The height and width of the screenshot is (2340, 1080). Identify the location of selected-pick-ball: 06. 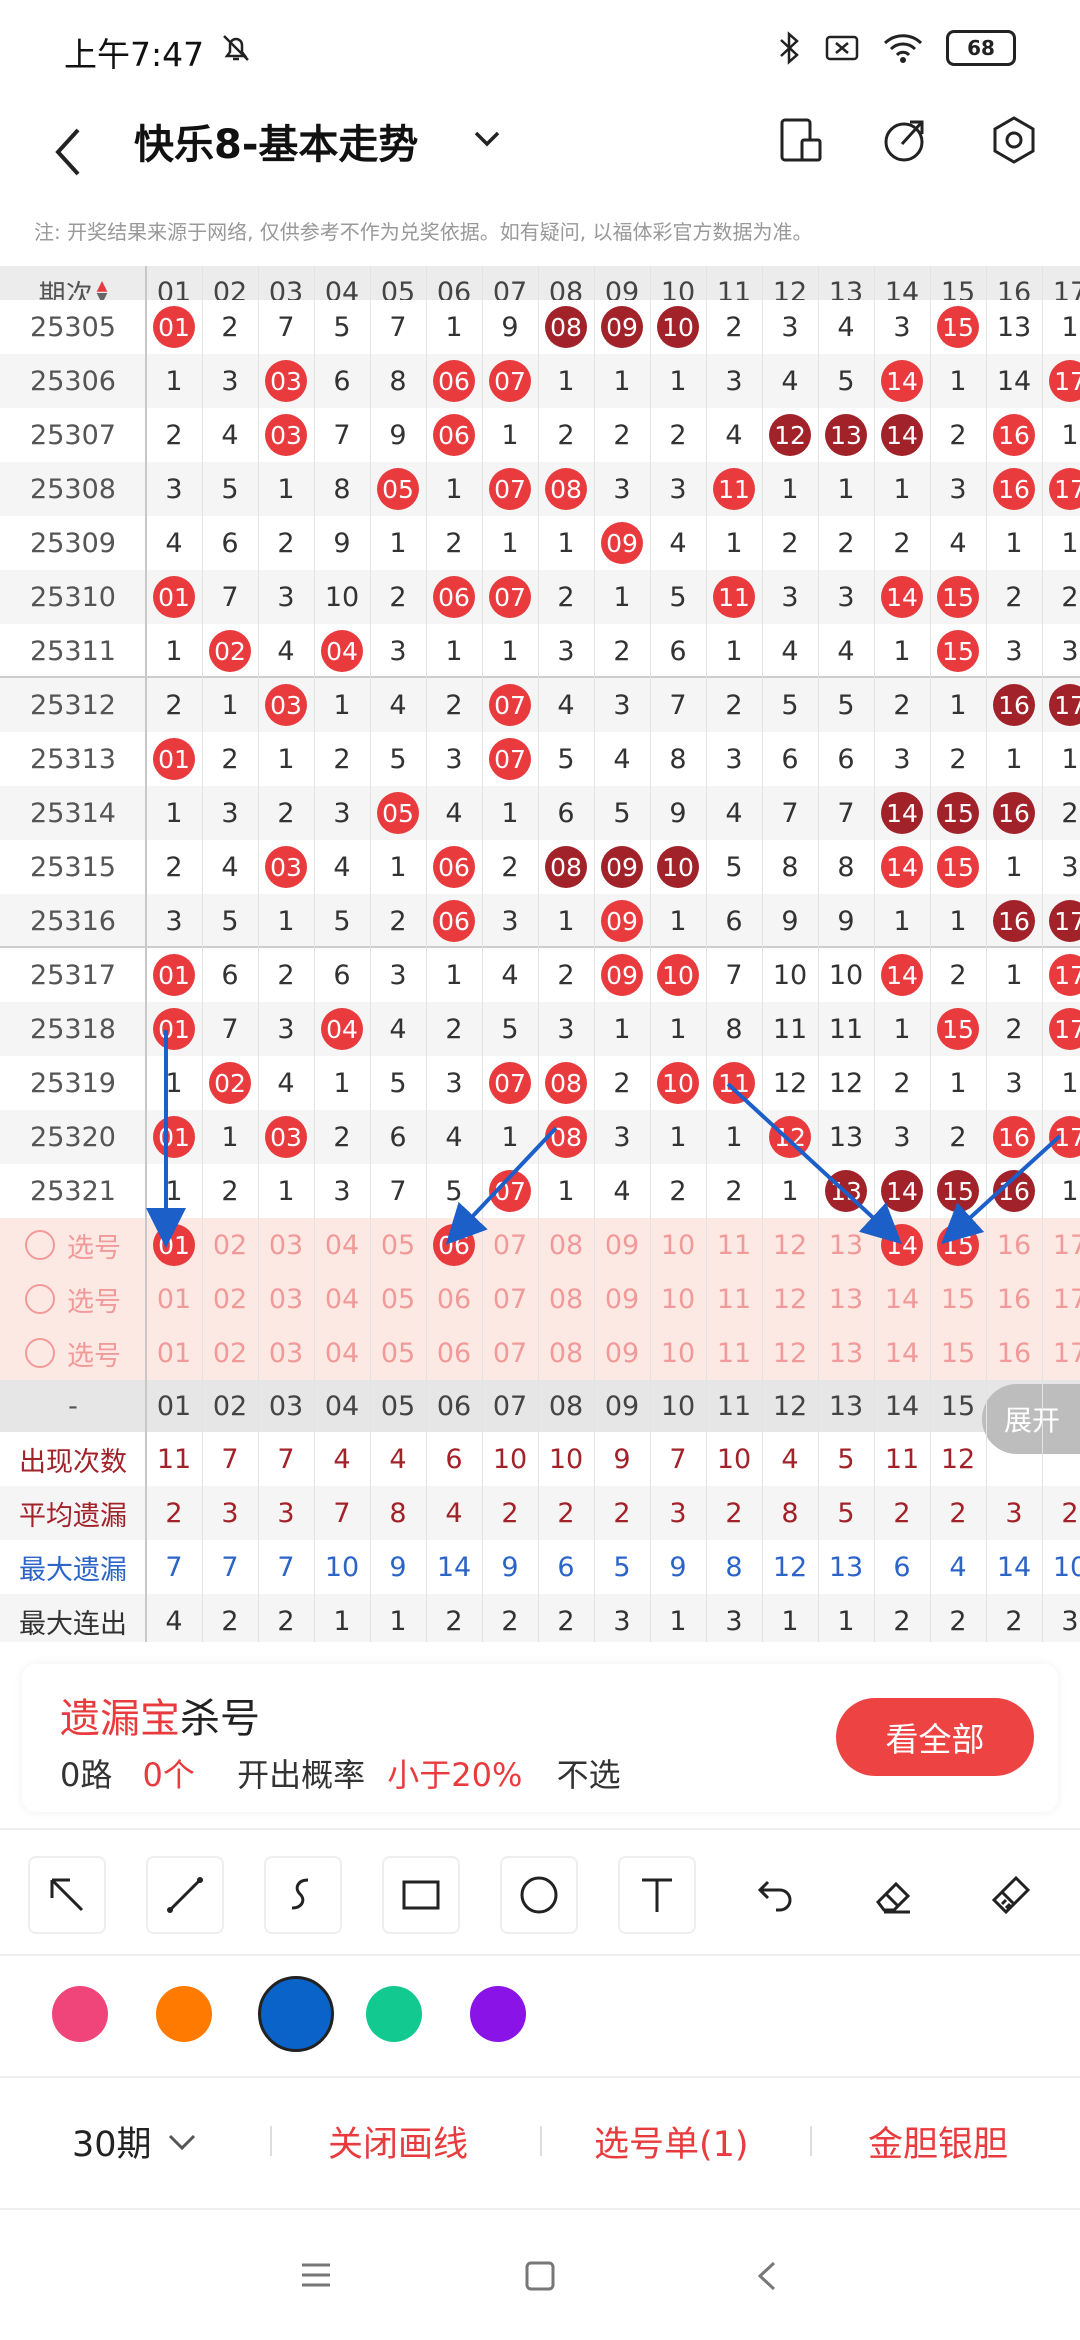
(454, 1245).